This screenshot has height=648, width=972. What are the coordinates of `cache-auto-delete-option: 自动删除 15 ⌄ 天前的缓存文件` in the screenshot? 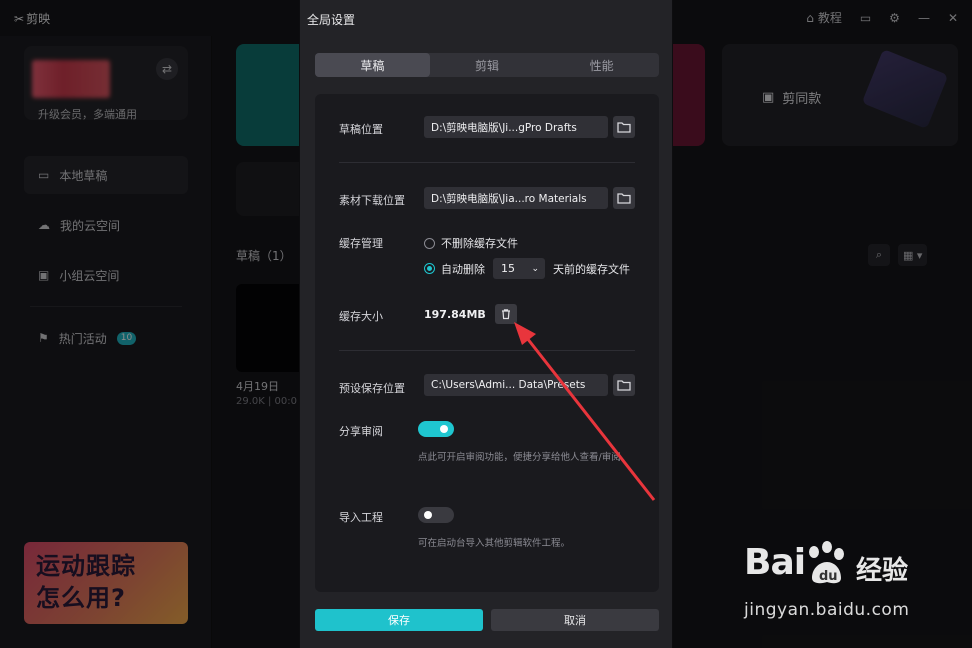 It's located at (527, 268).